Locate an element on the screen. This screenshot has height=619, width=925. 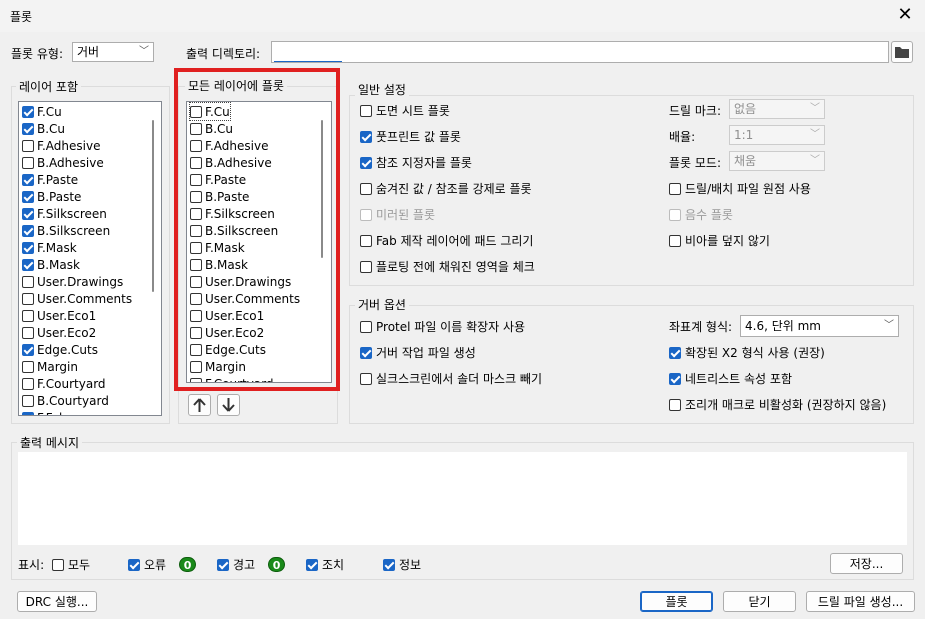
all-layer-item: User.Eco2 is located at coordinates (227, 332).